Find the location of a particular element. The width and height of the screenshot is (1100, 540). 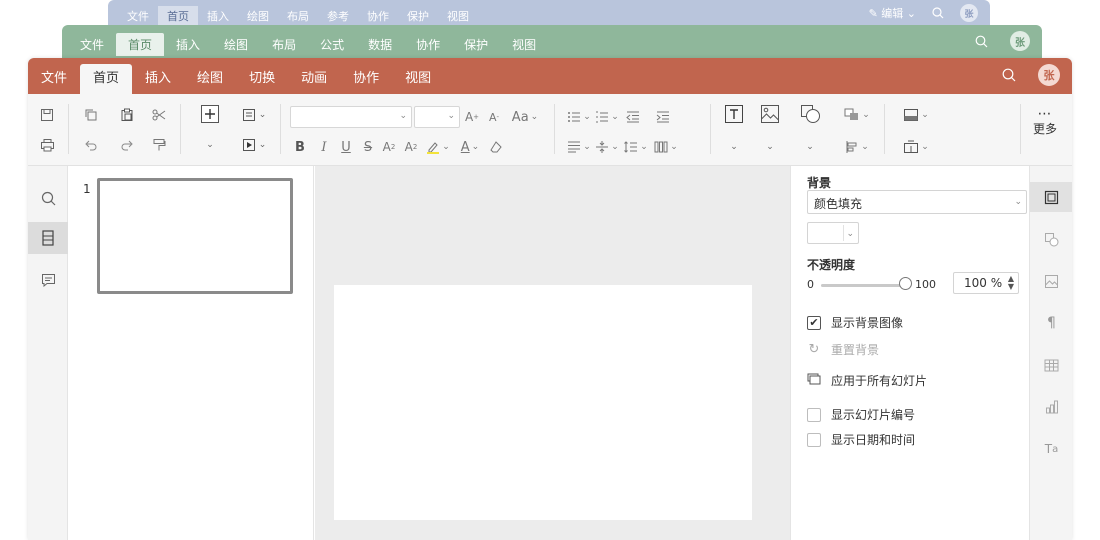

change-case-icon: Aa ⌄ is located at coordinates (525, 117).